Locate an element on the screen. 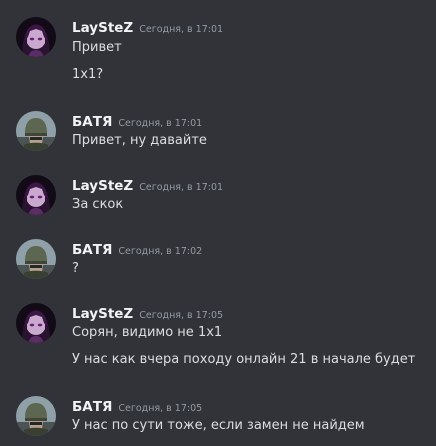 The height and width of the screenshot is (446, 436). message-text: За скок is located at coordinates (98, 204).